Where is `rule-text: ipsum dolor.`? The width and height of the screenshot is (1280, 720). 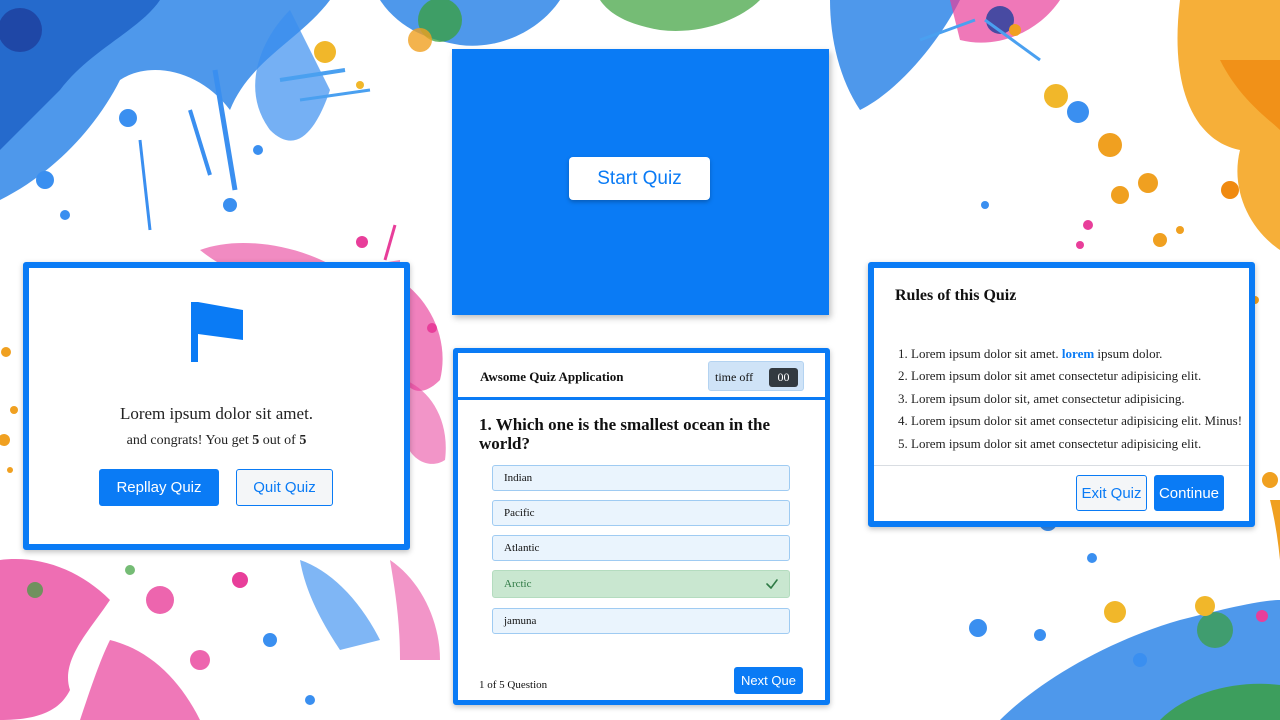 rule-text: ipsum dolor. is located at coordinates (1128, 353).